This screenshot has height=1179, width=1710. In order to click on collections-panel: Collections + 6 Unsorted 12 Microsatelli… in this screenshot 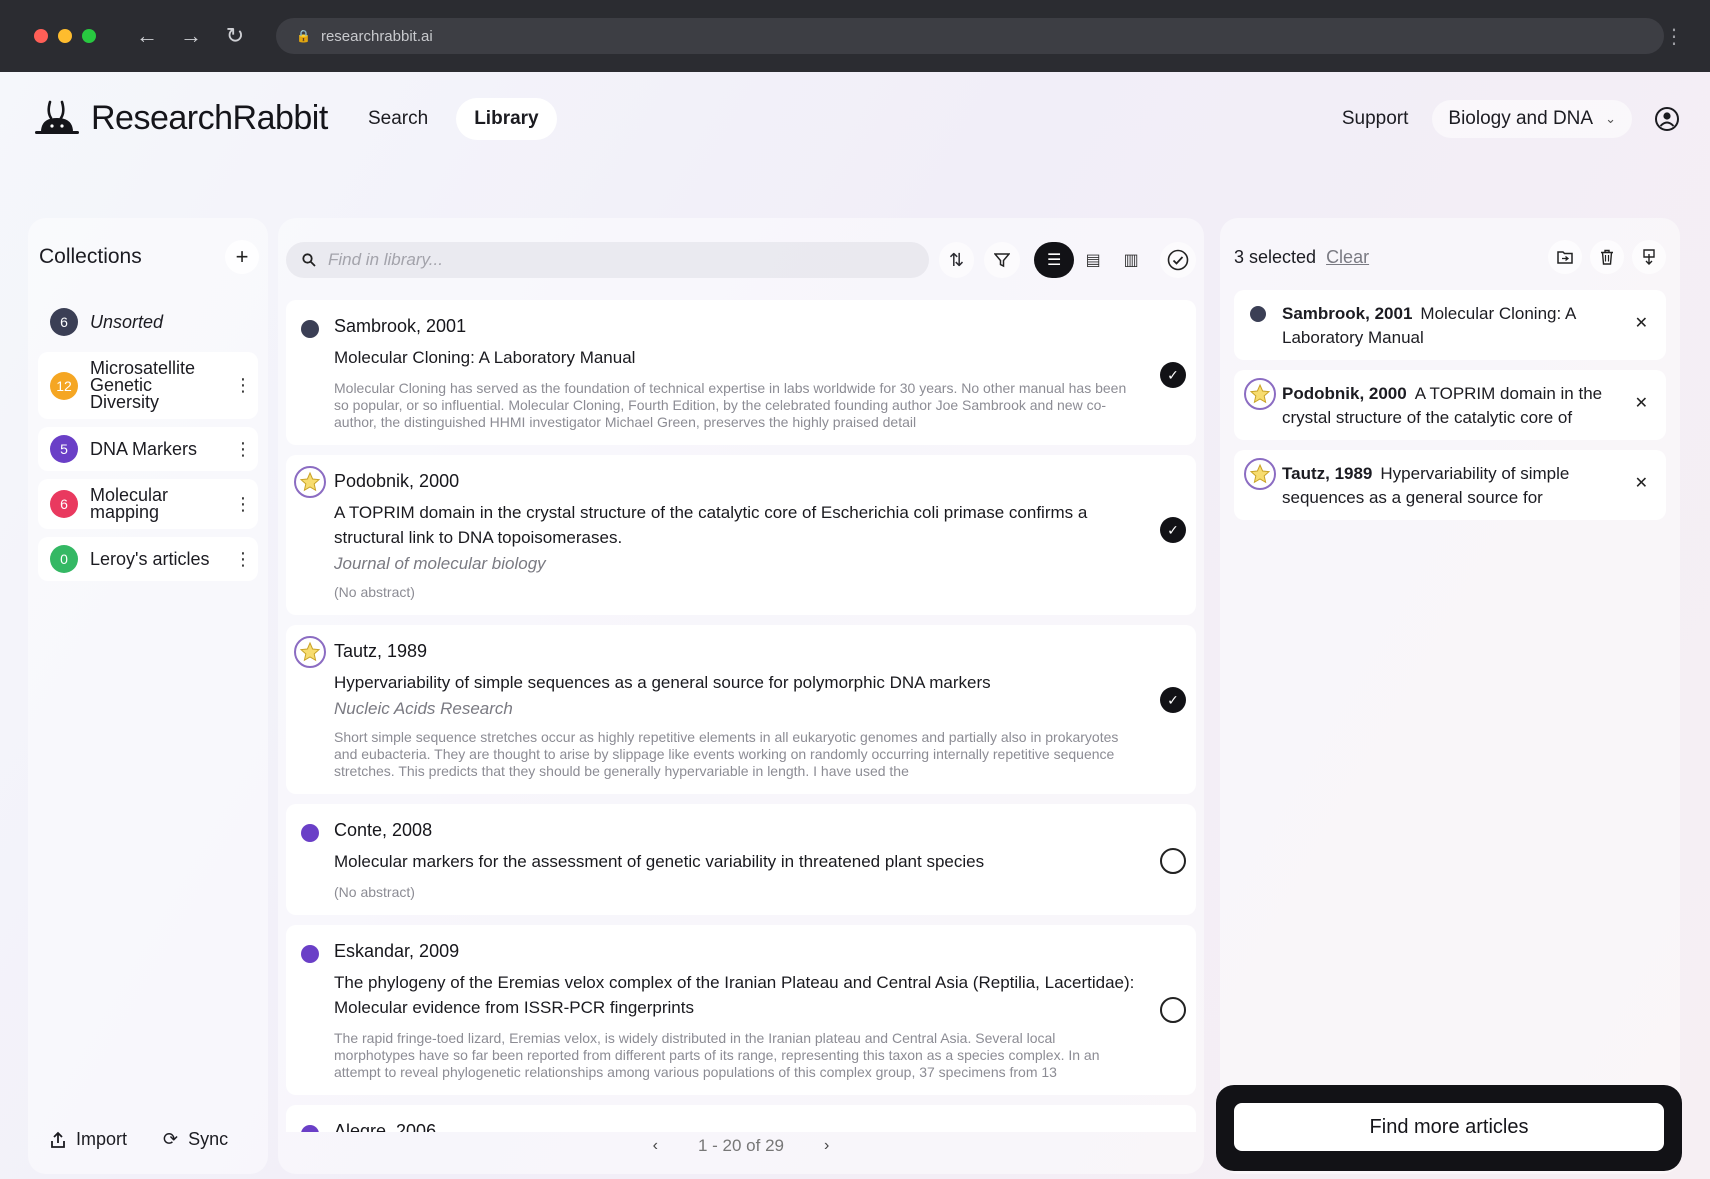, I will do `click(148, 696)`.